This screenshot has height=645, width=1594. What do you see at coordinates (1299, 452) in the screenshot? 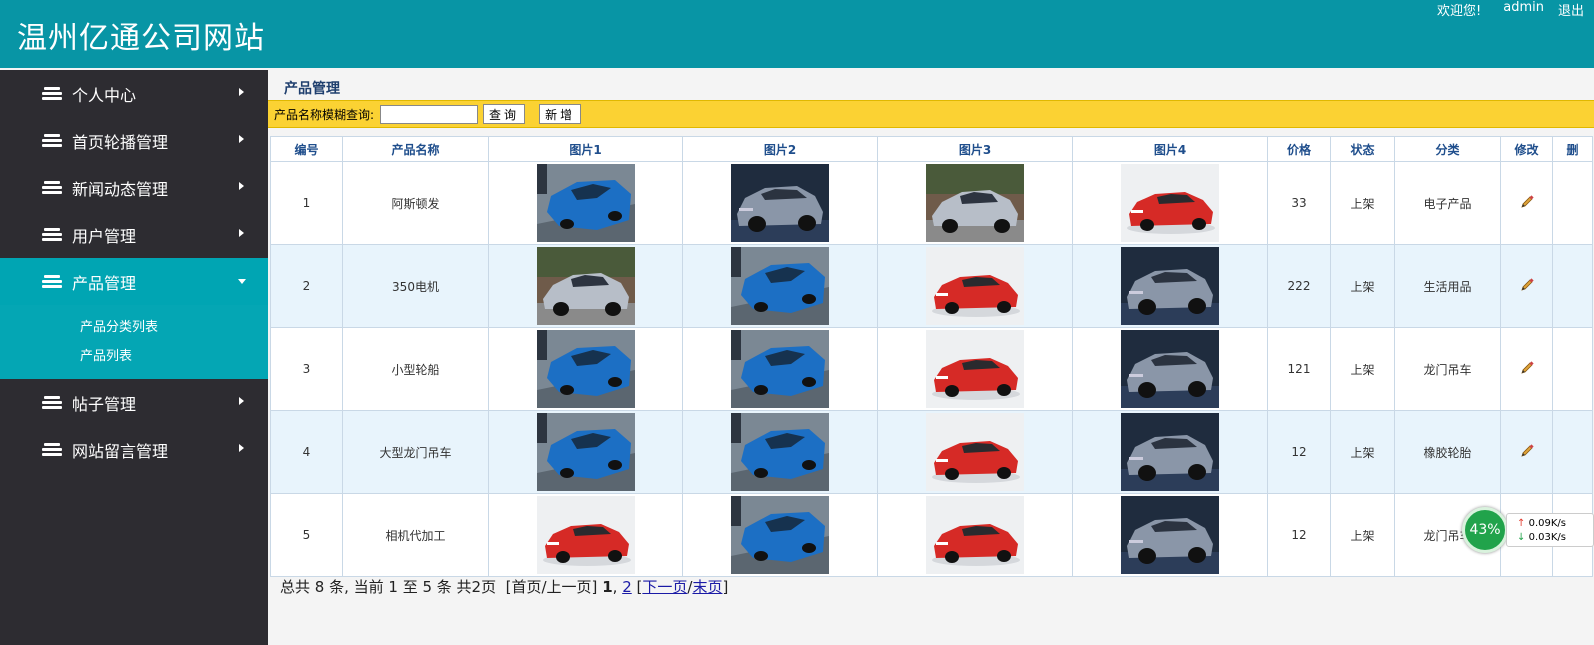
I see `cell-price: 12` at bounding box center [1299, 452].